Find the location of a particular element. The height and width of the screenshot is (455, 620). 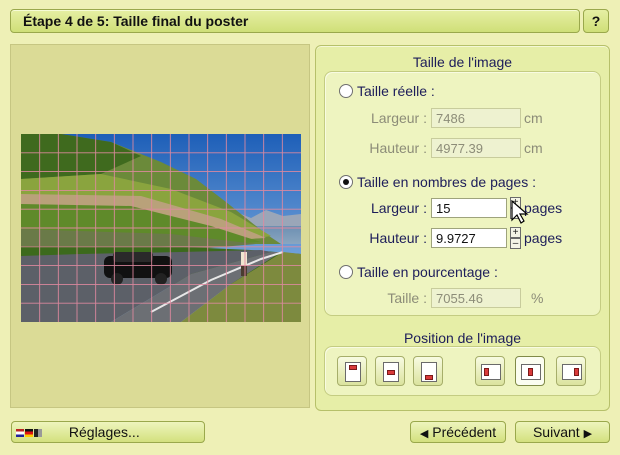

percent-label: Taille : is located at coordinates (407, 298).